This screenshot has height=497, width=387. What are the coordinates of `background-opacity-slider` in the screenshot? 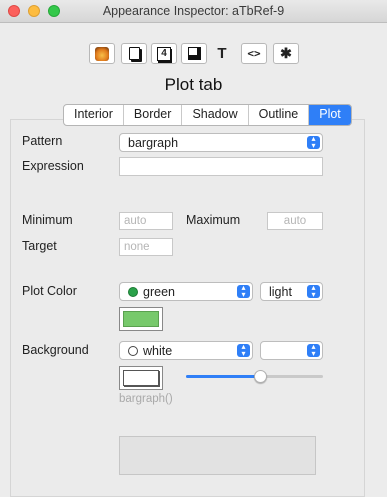 It's located at (254, 377).